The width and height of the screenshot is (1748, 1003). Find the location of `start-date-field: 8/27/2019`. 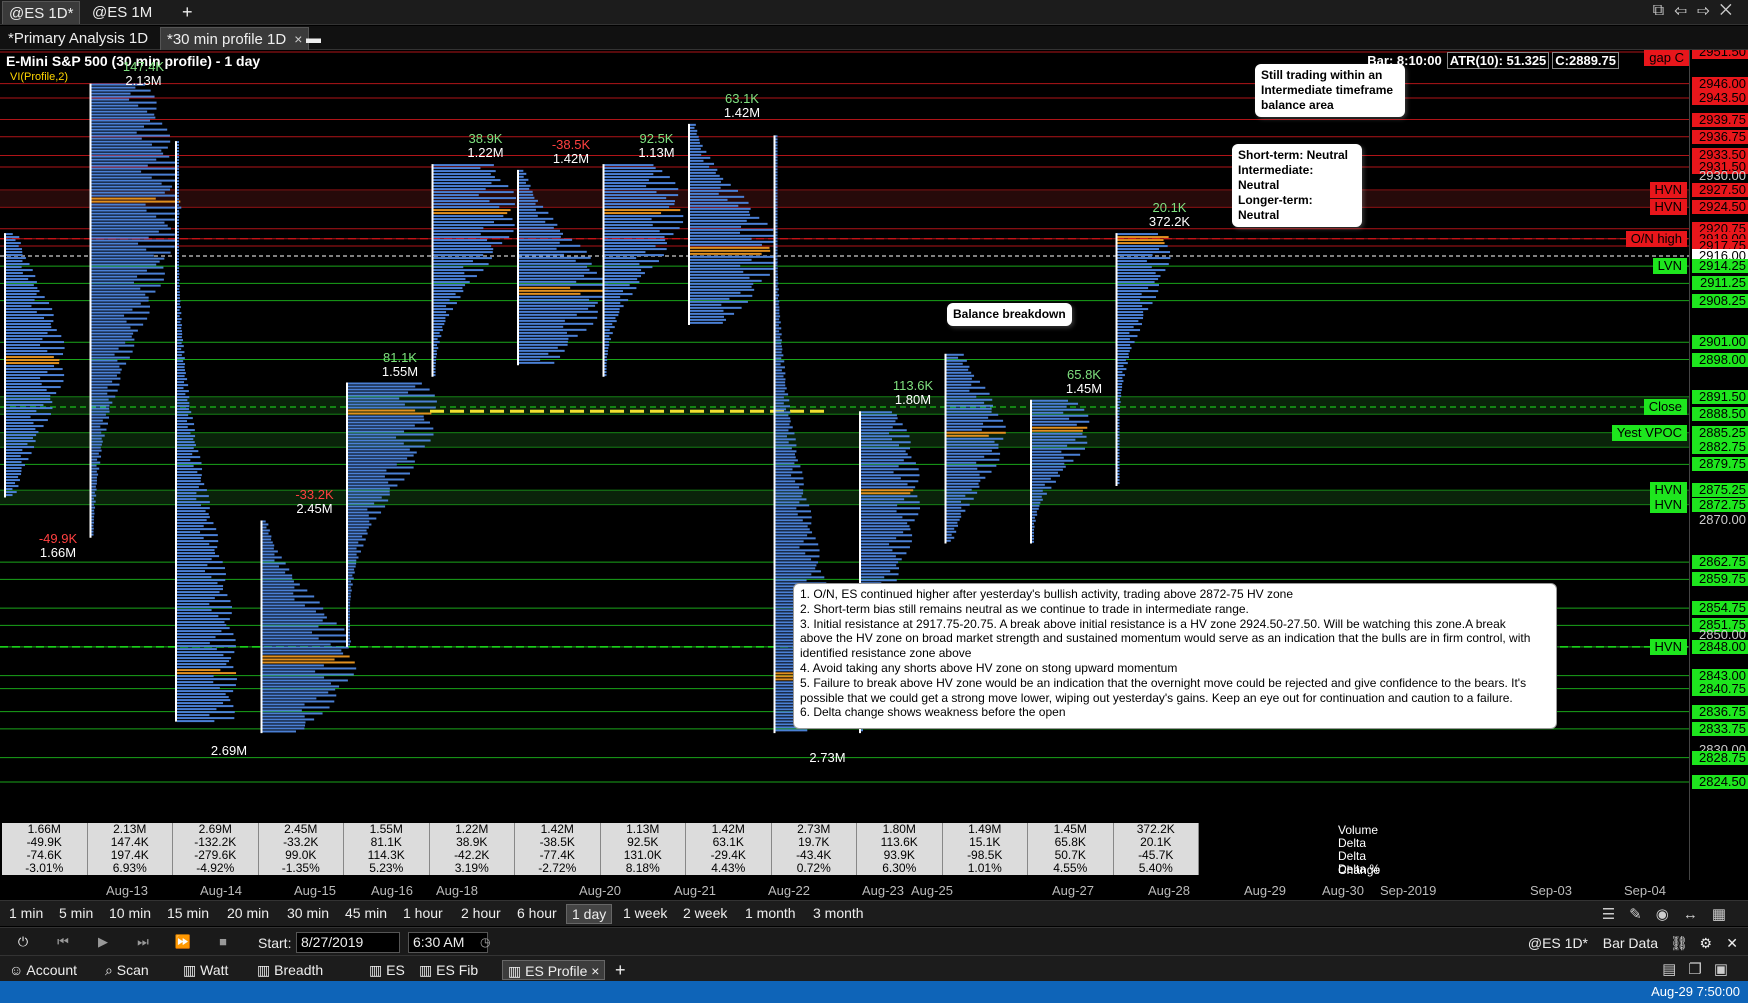

start-date-field: 8/27/2019 is located at coordinates (348, 942).